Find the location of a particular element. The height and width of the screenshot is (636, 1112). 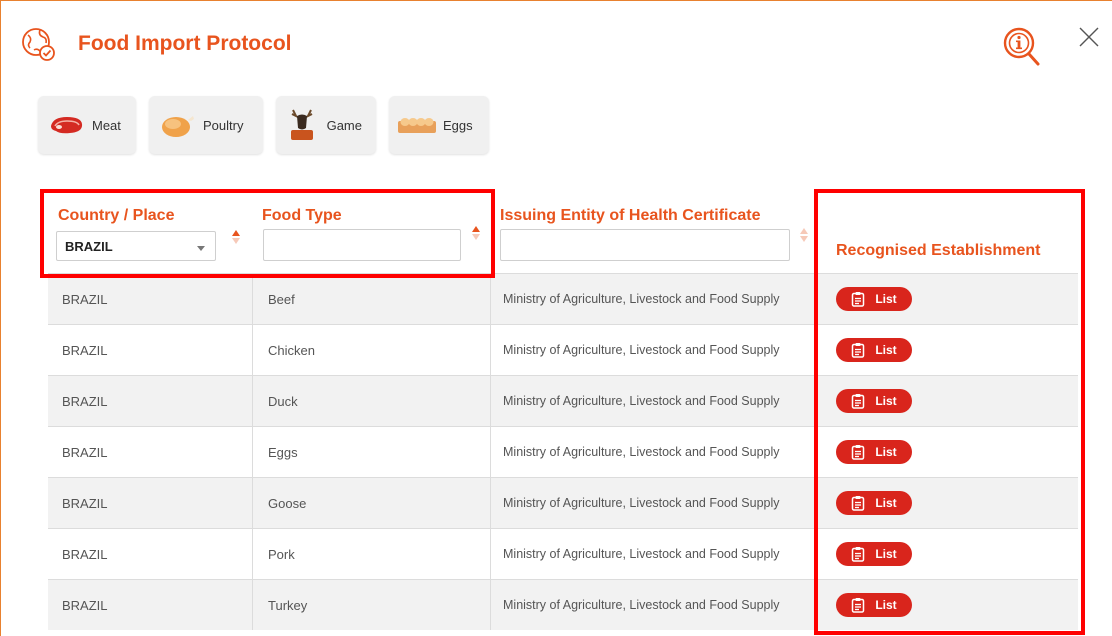

column-label-establishment: Recognised Establishment is located at coordinates (938, 250).